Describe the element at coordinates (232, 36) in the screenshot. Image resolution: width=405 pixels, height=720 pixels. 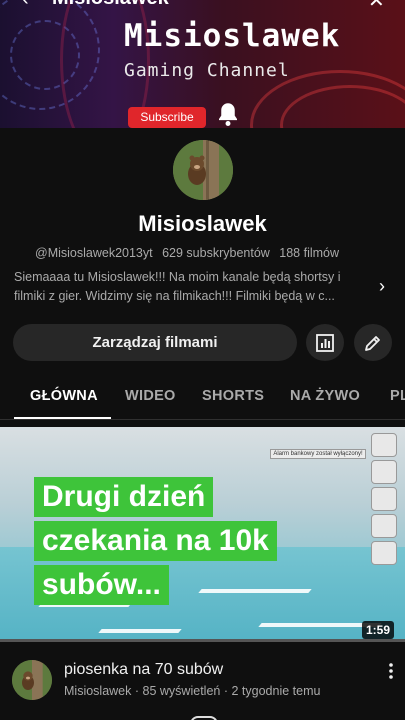
I see `banner-title: Misioslawek` at that location.